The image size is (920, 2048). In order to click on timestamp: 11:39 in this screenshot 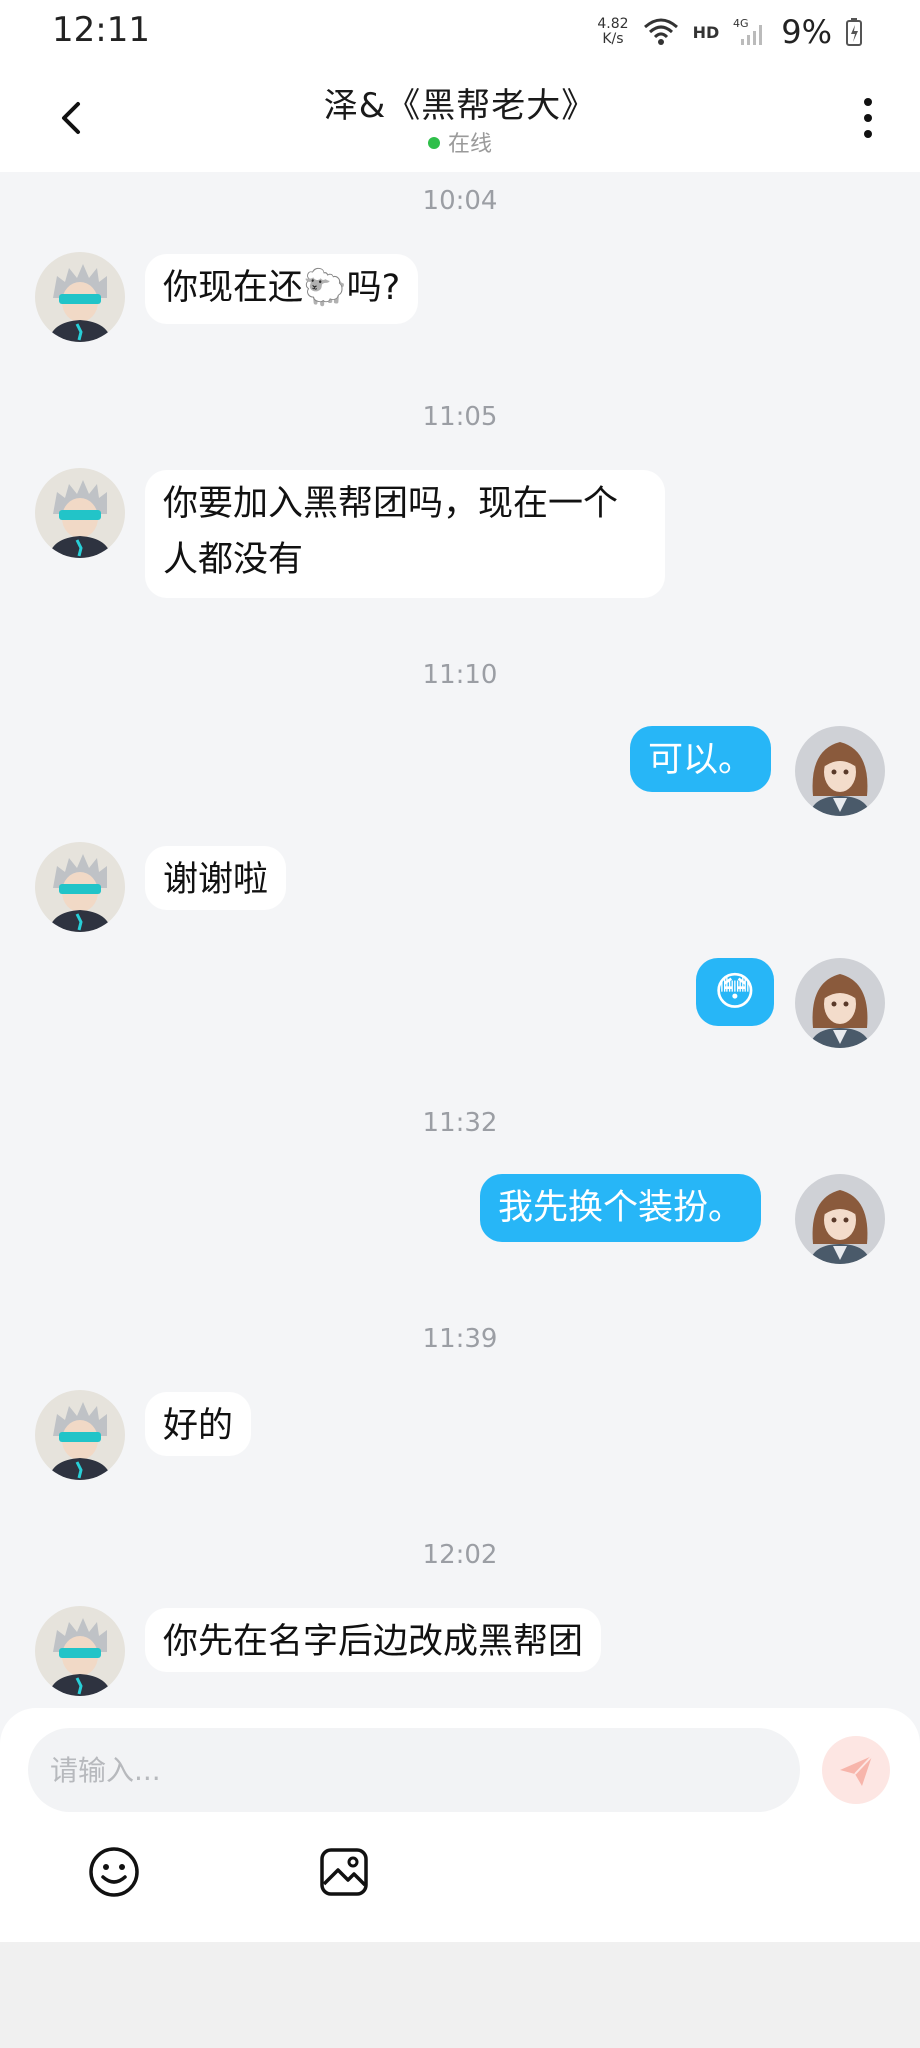, I will do `click(460, 1339)`.